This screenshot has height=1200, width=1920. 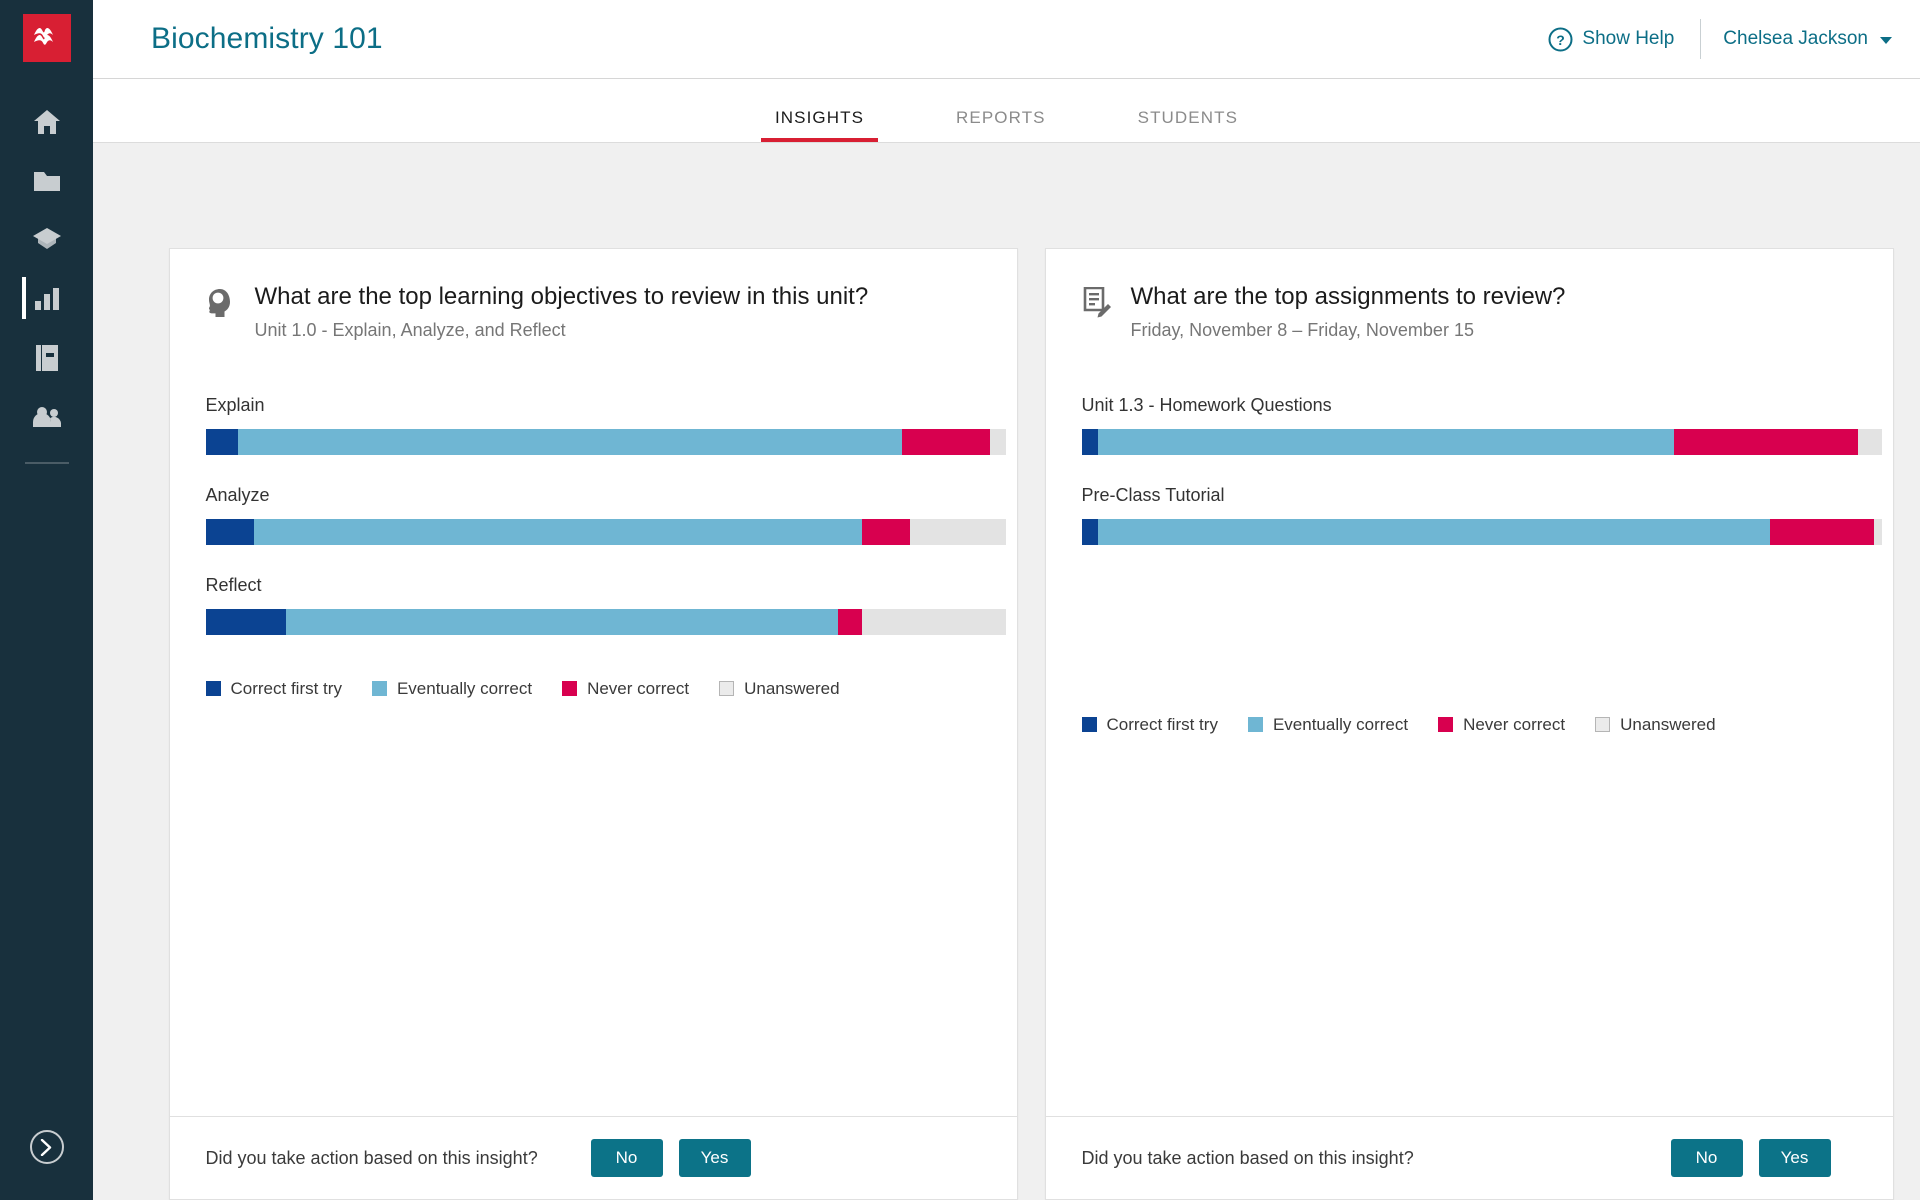 What do you see at coordinates (1162, 724) in the screenshot?
I see `legend-label: Correct first try` at bounding box center [1162, 724].